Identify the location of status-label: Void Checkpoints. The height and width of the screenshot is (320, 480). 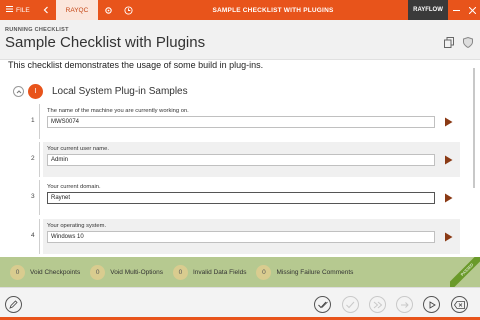
(55, 272).